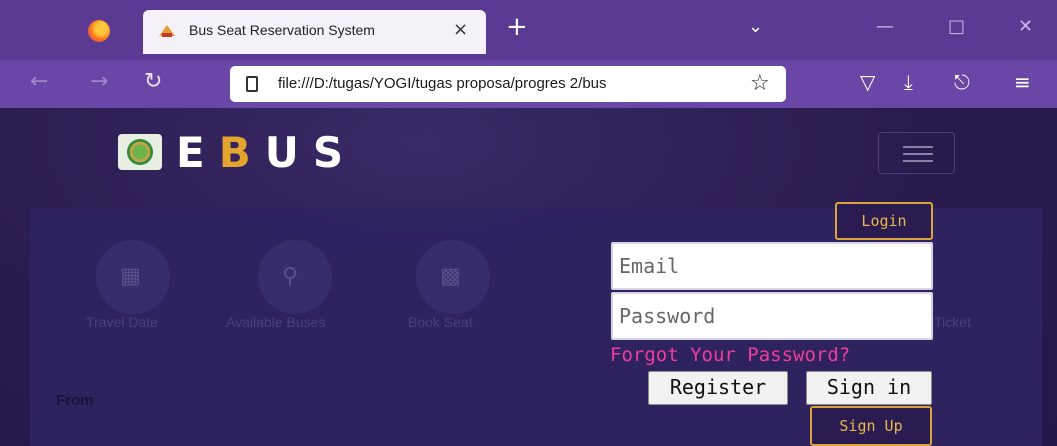 This screenshot has height=446, width=1057. I want to click on search-icon: ⚲, so click(290, 276).